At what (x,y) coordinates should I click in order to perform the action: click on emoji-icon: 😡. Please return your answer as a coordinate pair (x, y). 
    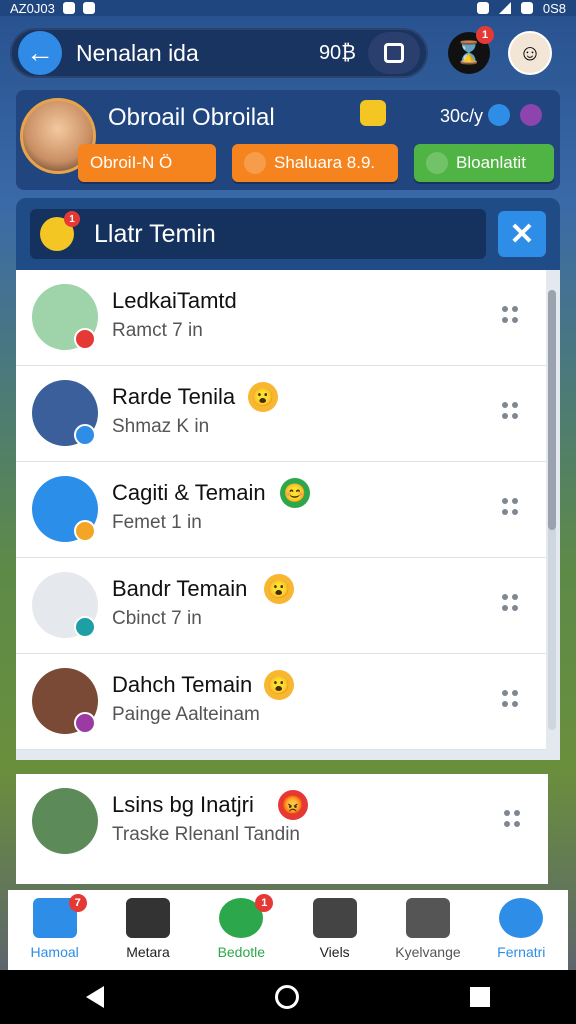
    Looking at the image, I should click on (293, 805).